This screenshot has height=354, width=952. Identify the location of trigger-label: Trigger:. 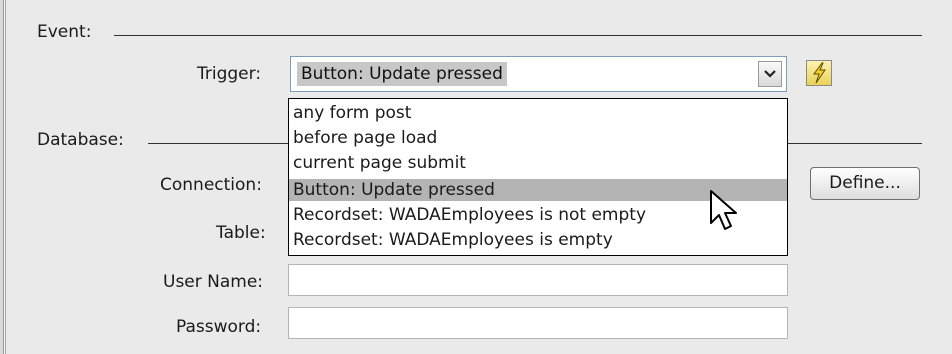
(229, 74).